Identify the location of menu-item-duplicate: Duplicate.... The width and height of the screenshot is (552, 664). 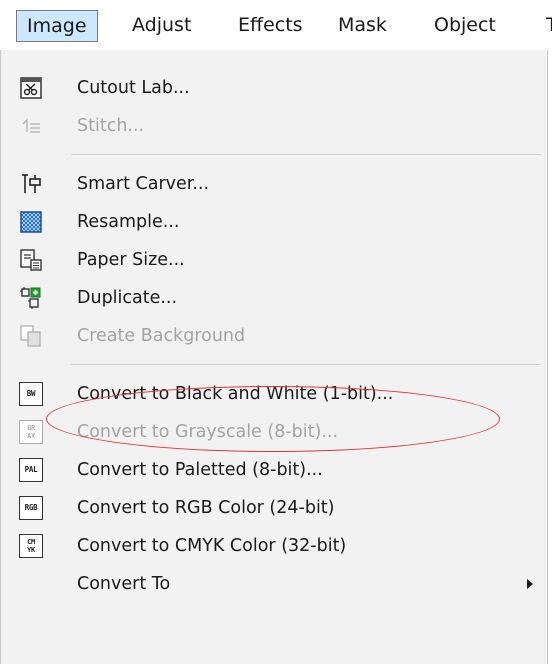
(274, 298).